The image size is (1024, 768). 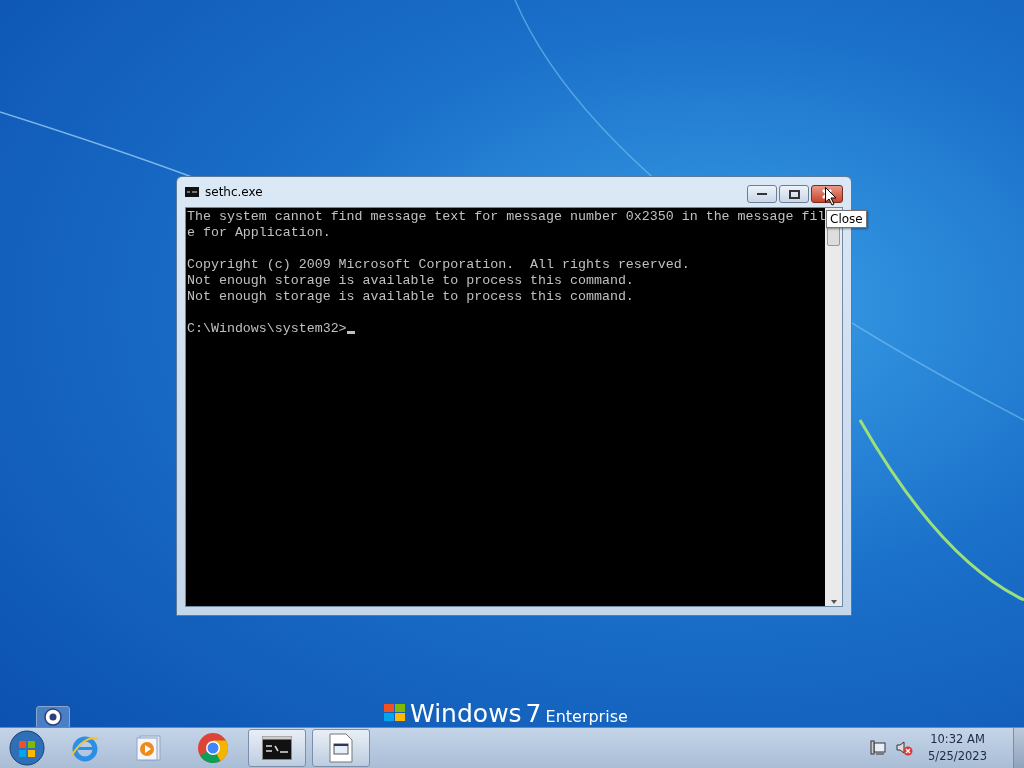 What do you see at coordinates (506, 217) in the screenshot?
I see `console-line: The system cannot find message text for message number 0x2350 in the message fil` at bounding box center [506, 217].